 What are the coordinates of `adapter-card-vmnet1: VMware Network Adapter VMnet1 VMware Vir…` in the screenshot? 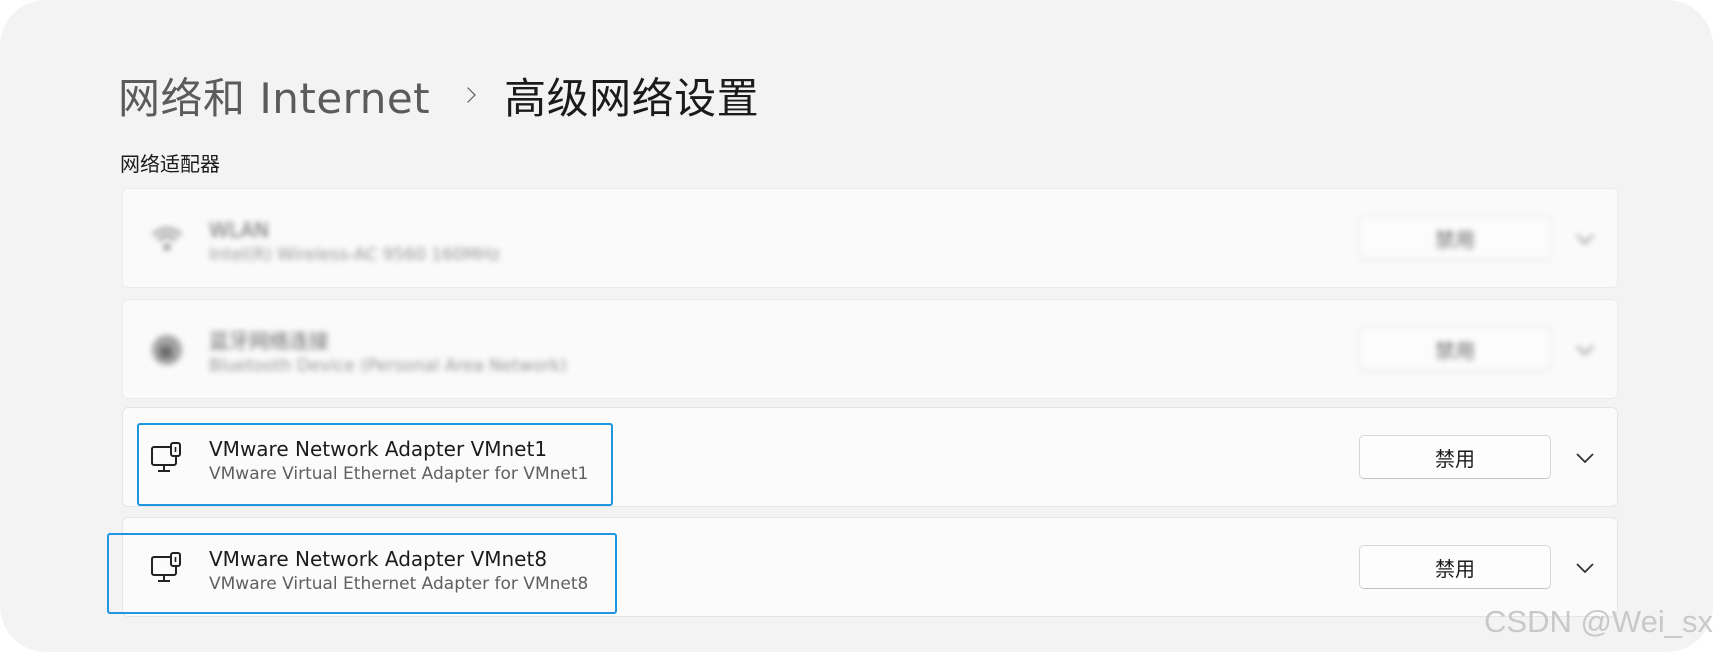 It's located at (870, 457).